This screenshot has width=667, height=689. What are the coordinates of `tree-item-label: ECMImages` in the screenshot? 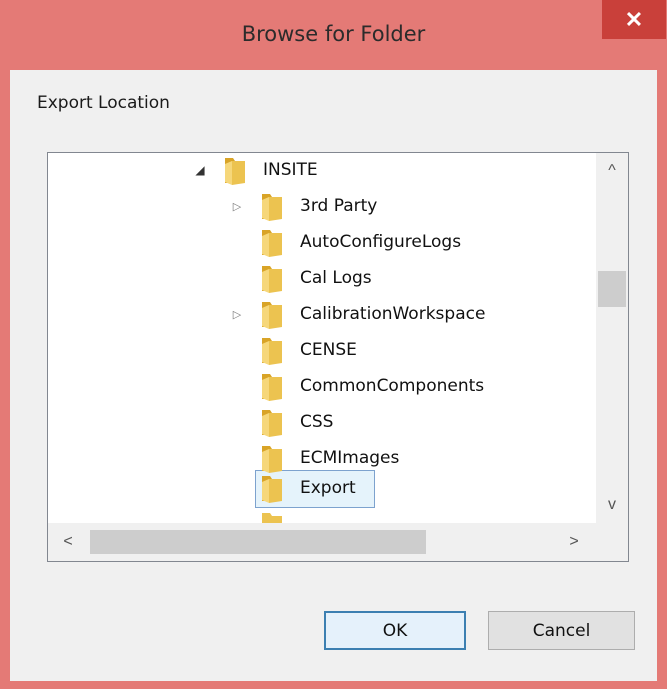 It's located at (350, 458).